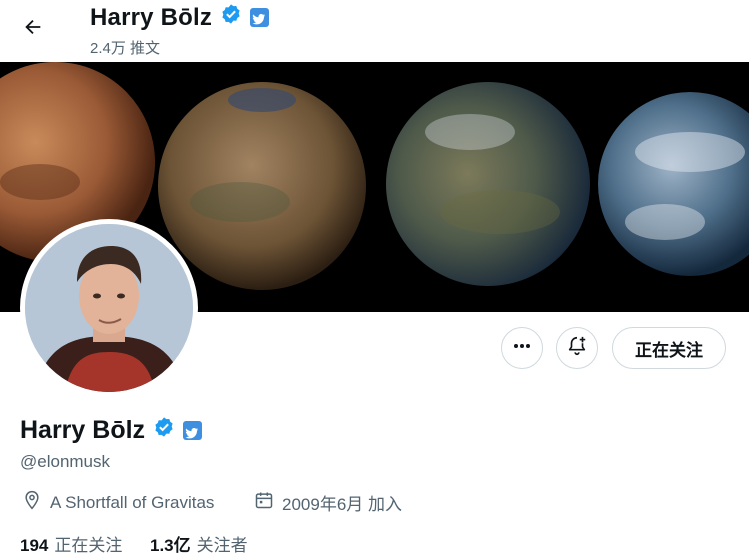  What do you see at coordinates (170, 545) in the screenshot?
I see `followers-count: 1.3亿` at bounding box center [170, 545].